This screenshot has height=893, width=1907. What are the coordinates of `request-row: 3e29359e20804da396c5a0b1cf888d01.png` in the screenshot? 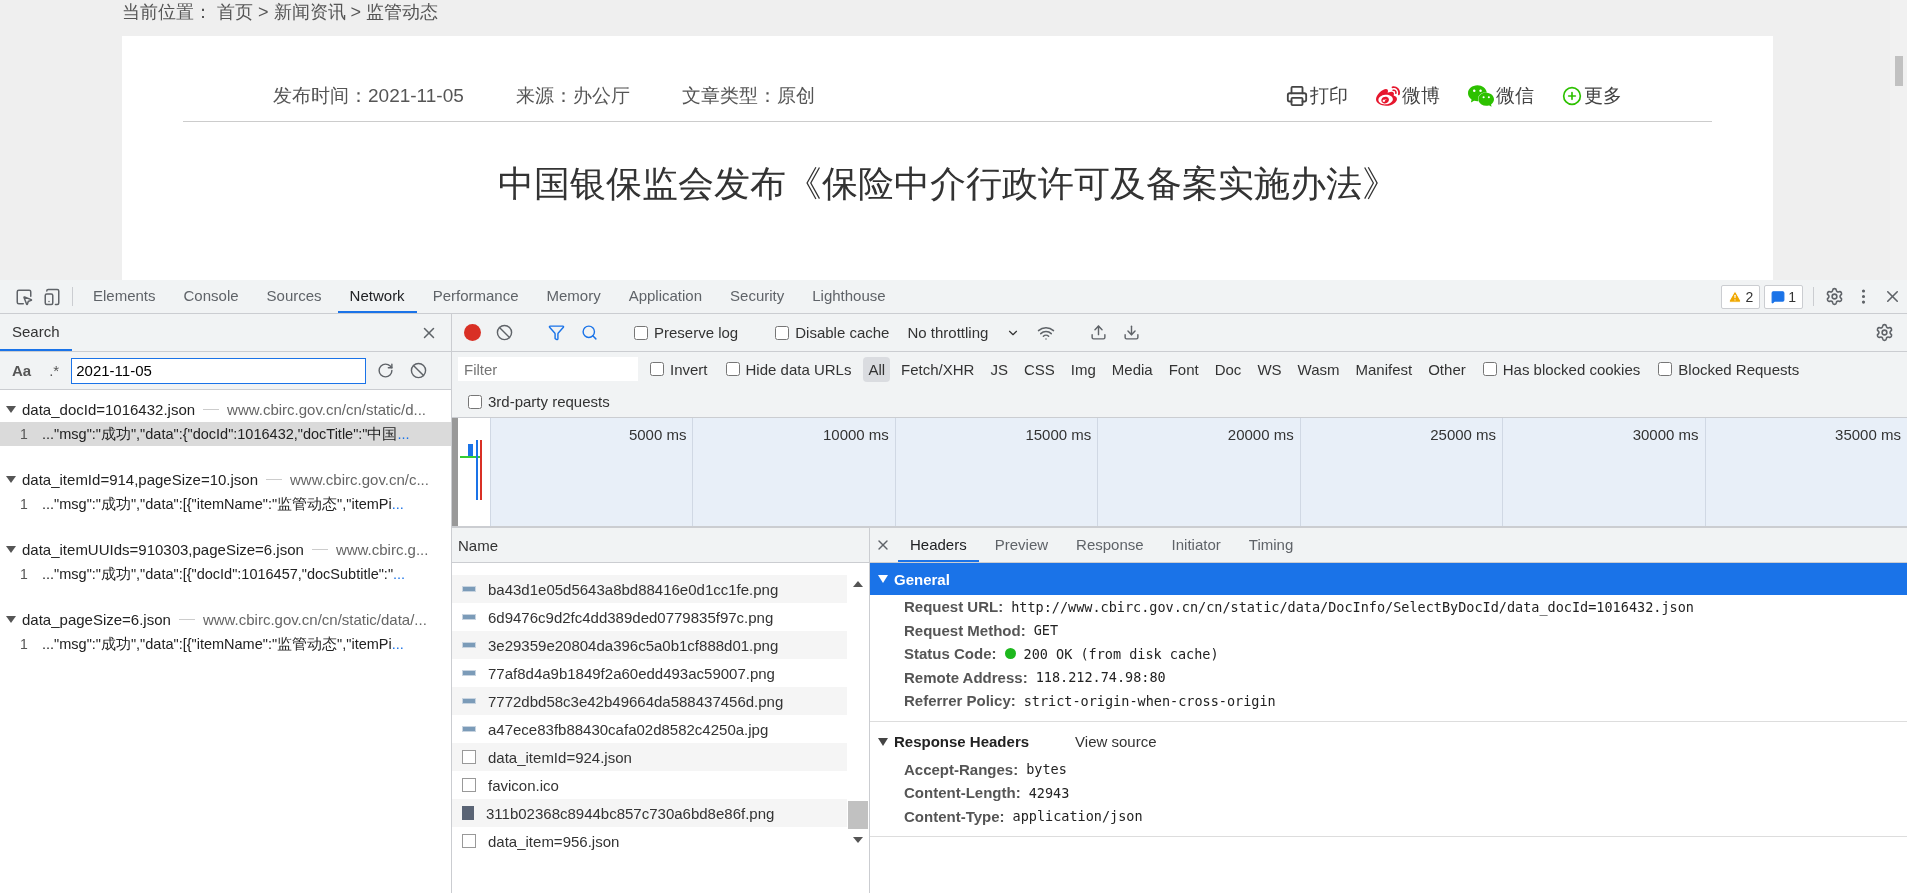 It's located at (649, 645).